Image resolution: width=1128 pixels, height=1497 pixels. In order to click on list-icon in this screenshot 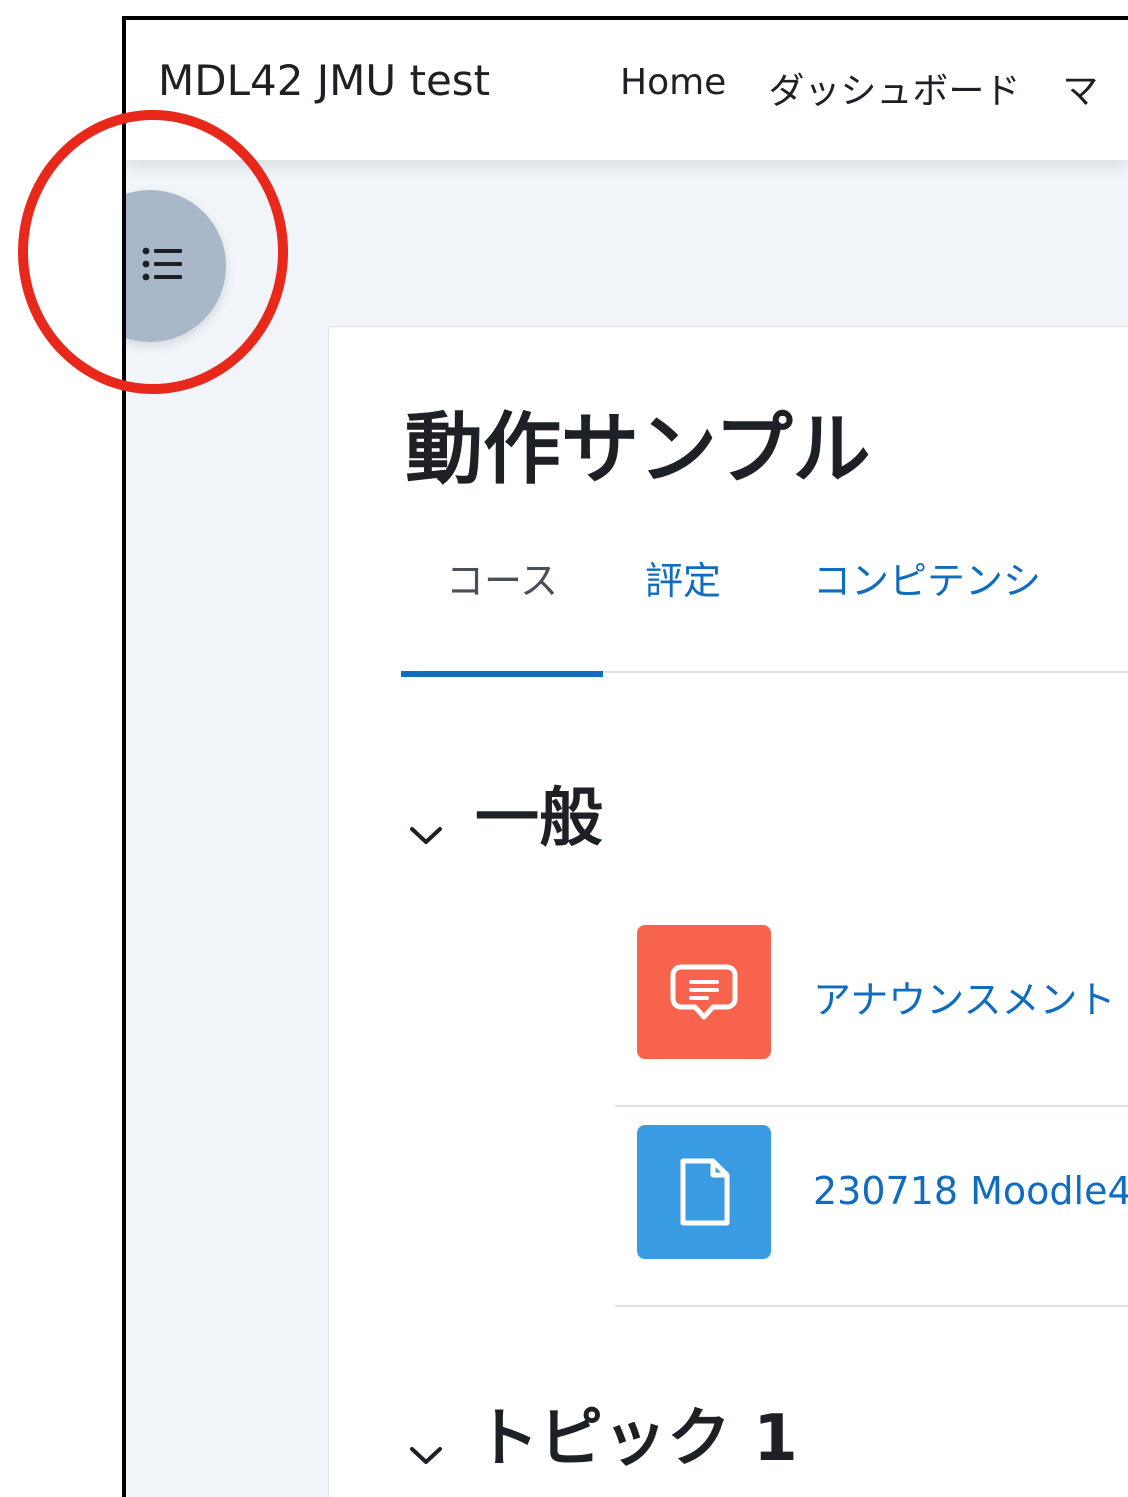, I will do `click(163, 266)`.